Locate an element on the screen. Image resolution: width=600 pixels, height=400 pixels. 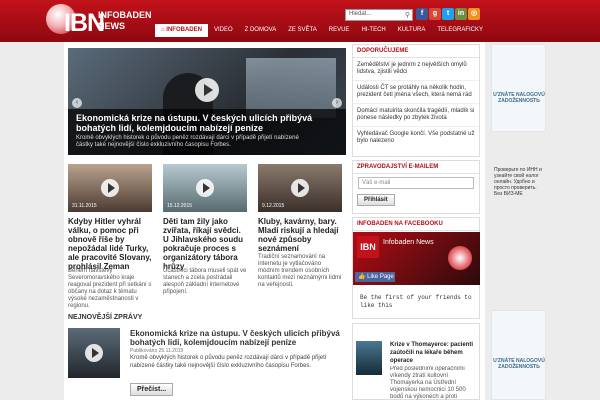
rss-icon: ◎ is located at coordinates (474, 14).